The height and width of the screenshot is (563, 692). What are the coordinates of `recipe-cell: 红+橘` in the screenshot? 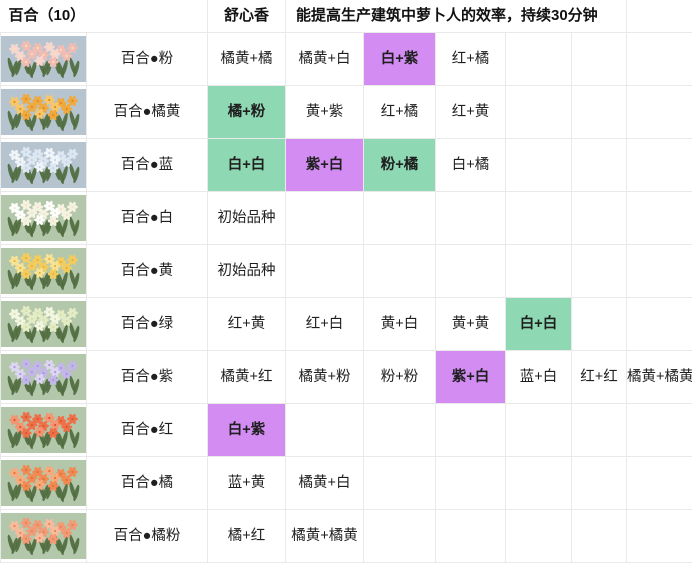 It's located at (400, 112).